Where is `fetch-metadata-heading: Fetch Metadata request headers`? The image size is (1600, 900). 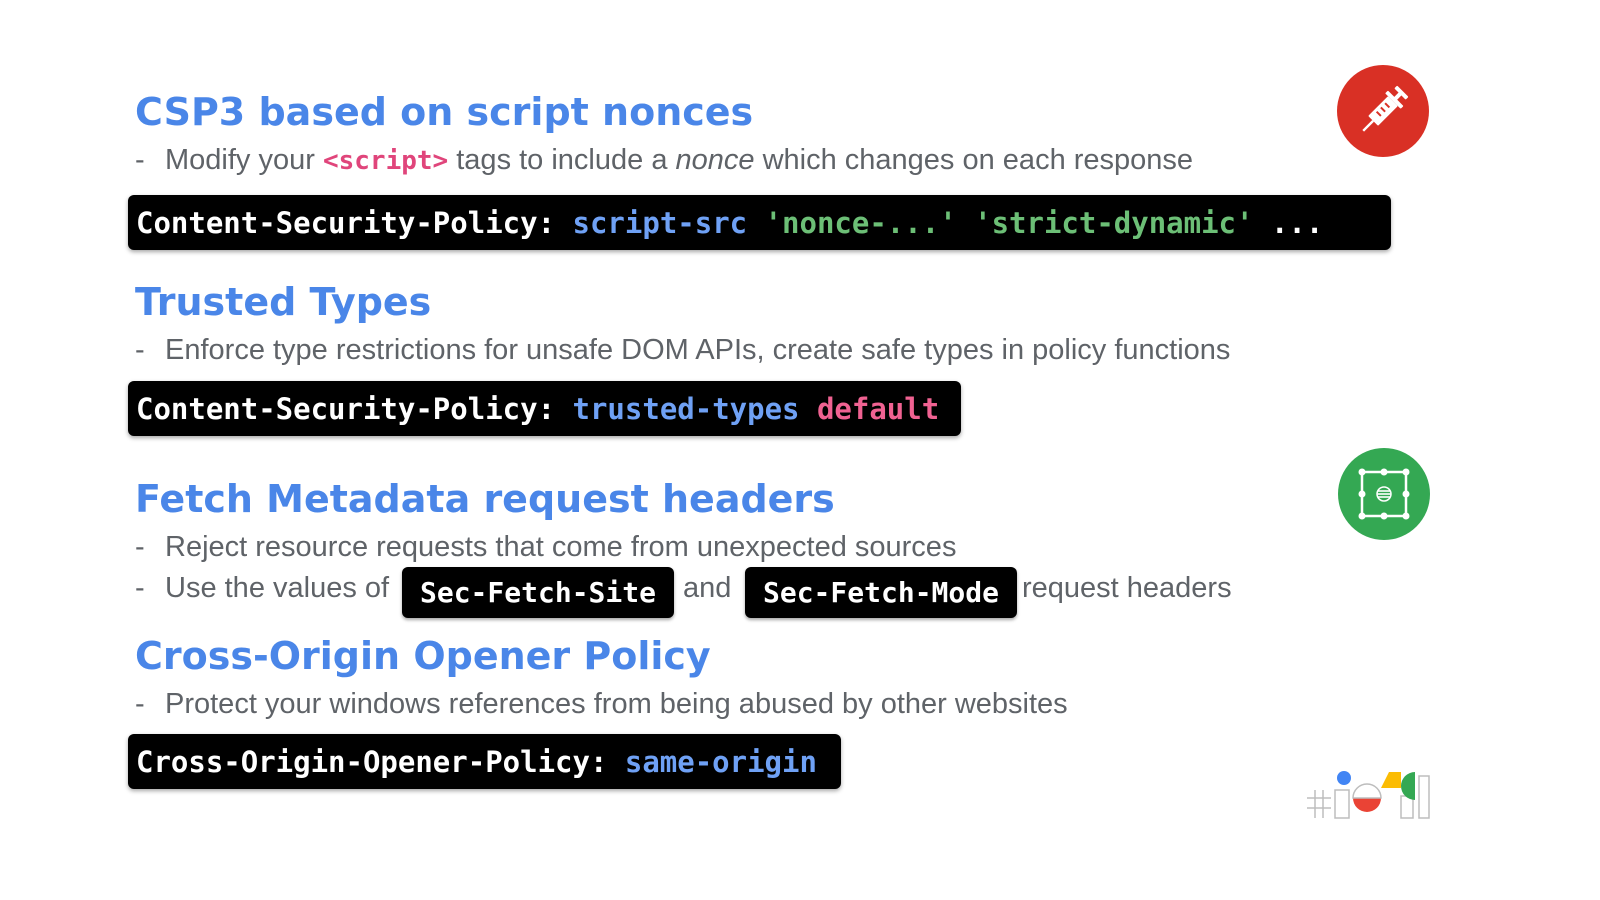
fetch-metadata-heading: Fetch Metadata request headers is located at coordinates (485, 499).